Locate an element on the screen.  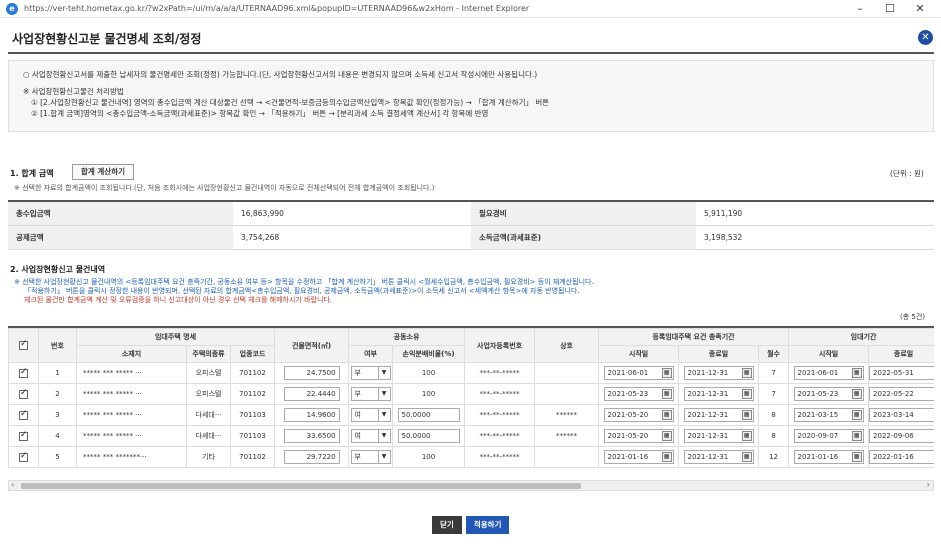
rent-end-date-input: 2022-05-31 is located at coordinates (901, 373).